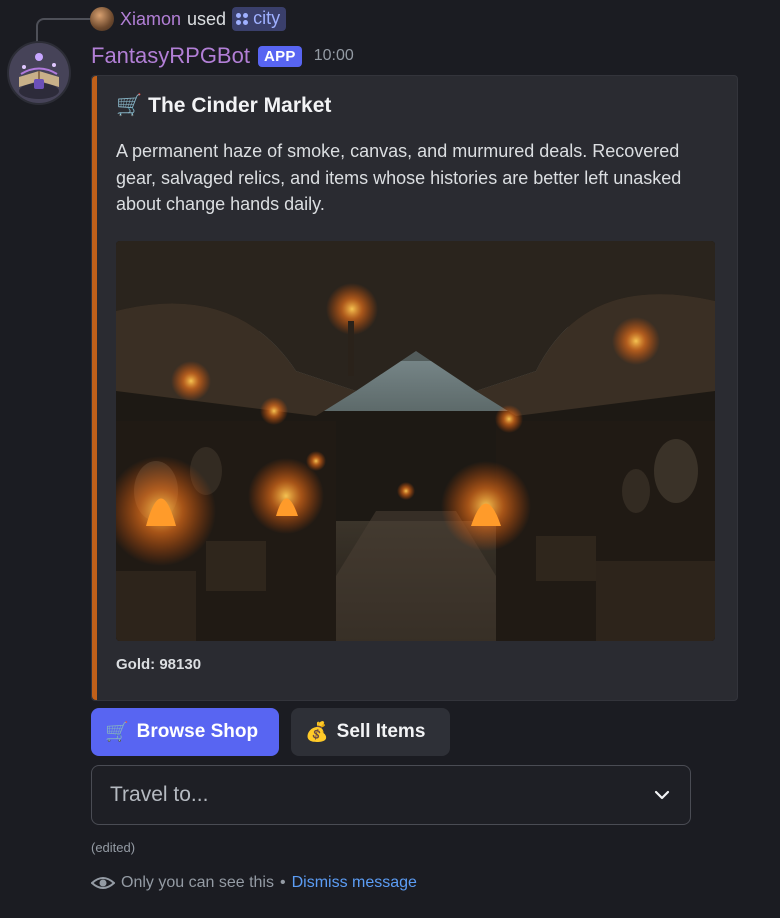  Describe the element at coordinates (94, 388) in the screenshot. I see `embed-accent-bar` at that location.